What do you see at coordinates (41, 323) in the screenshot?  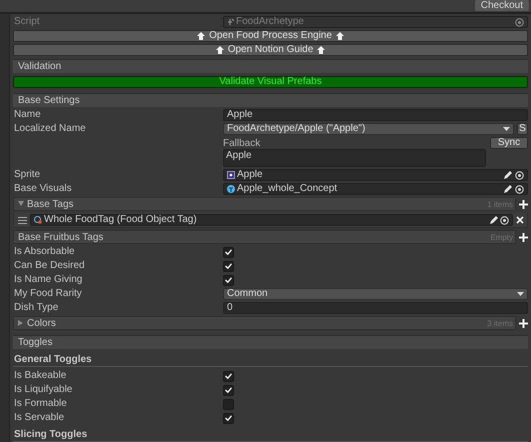 I see `list-title: Colors` at bounding box center [41, 323].